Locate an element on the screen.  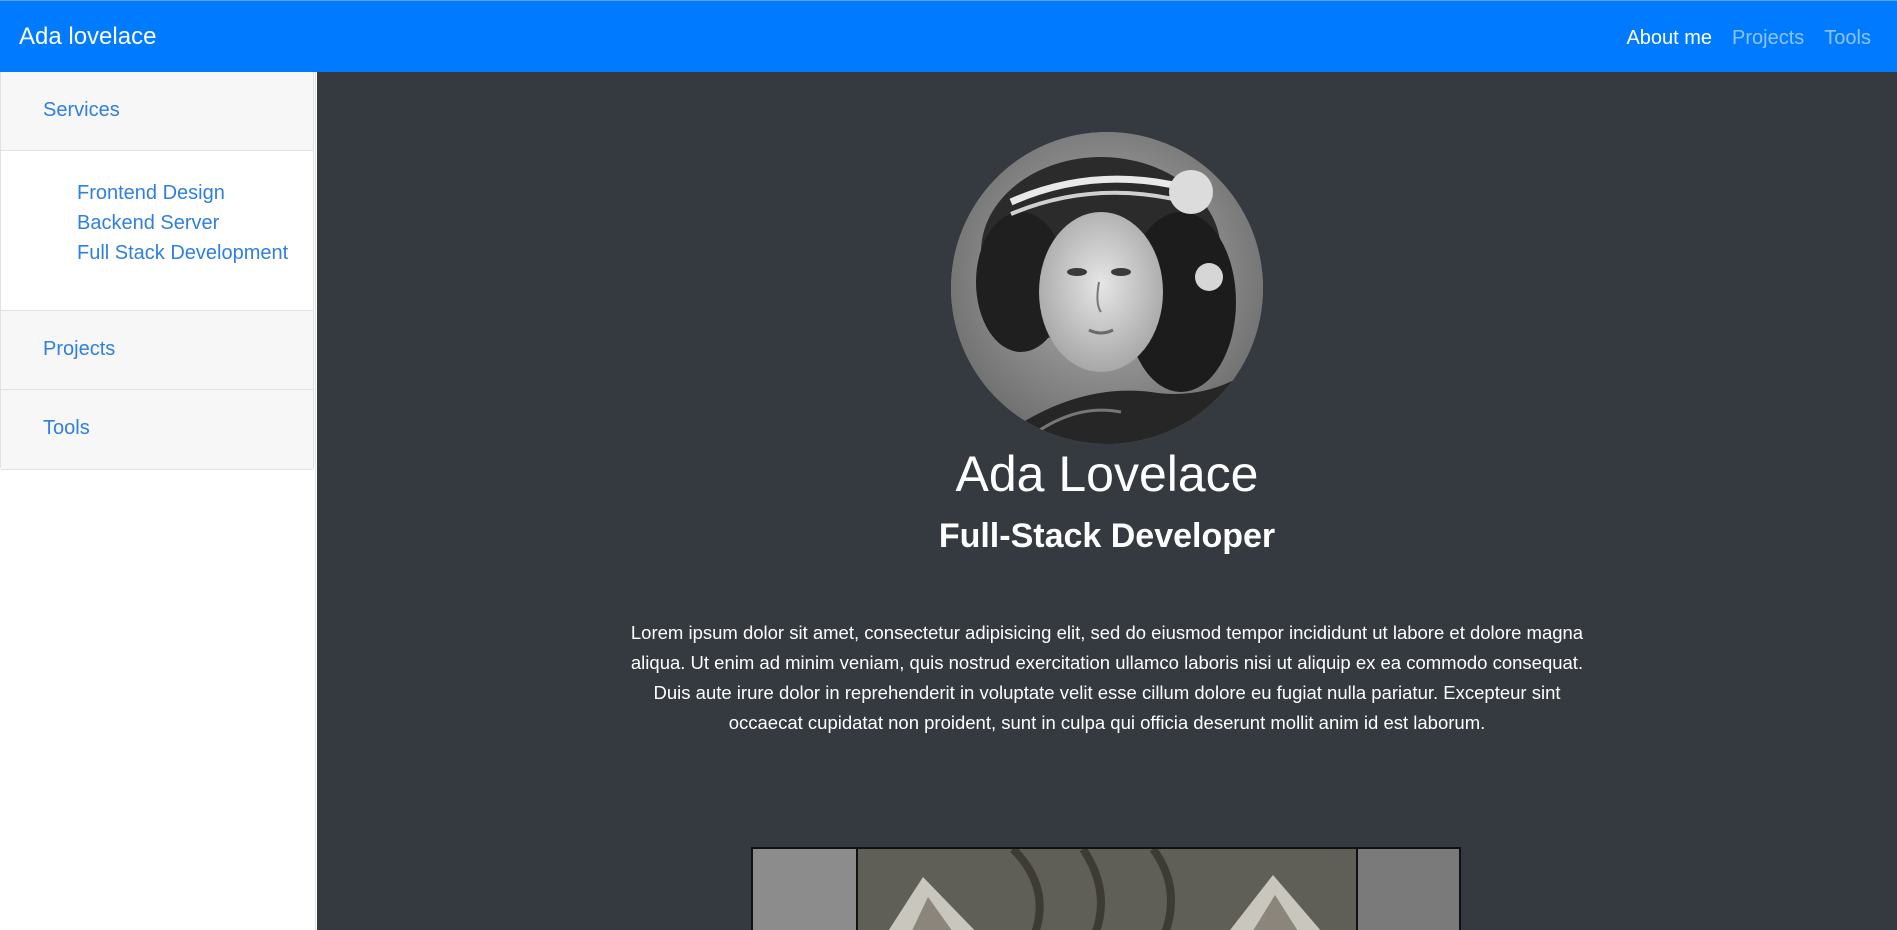
nav-link-projects: Projects is located at coordinates (1768, 38).